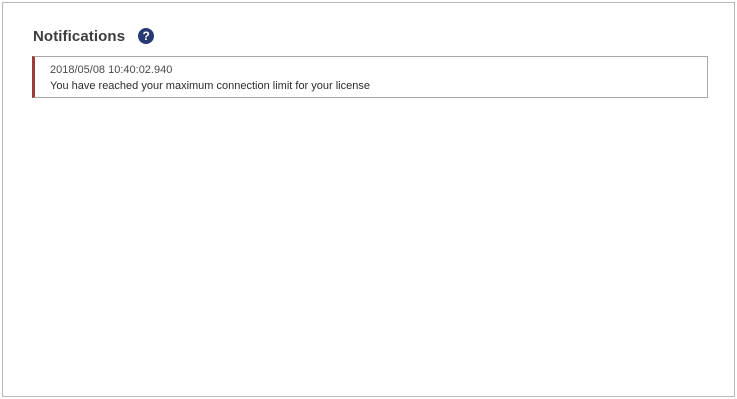 The width and height of the screenshot is (737, 399). I want to click on notification-timestamp: 2018/05/08 10:40:02.940, so click(111, 70).